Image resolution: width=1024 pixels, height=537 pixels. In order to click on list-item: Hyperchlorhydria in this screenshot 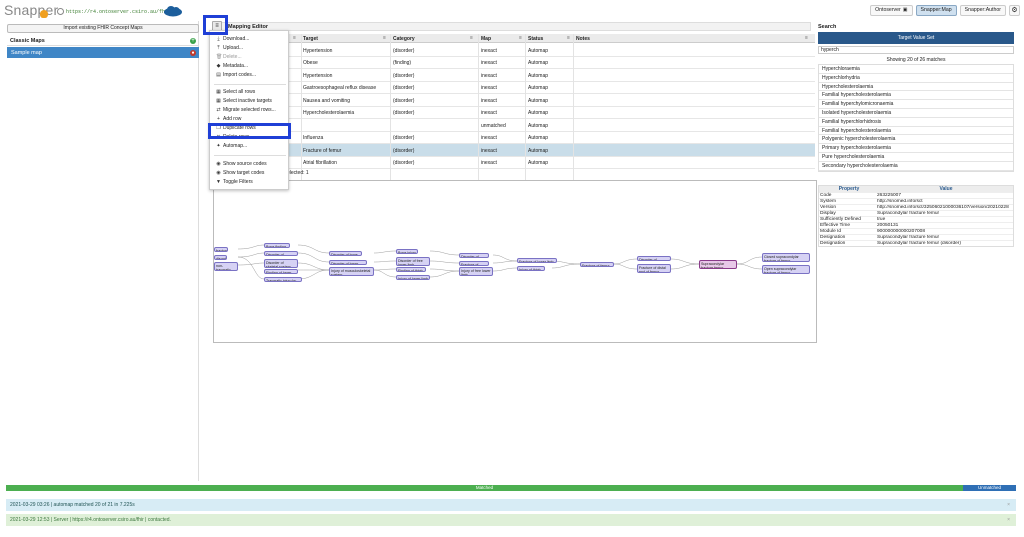, I will do `click(916, 78)`.